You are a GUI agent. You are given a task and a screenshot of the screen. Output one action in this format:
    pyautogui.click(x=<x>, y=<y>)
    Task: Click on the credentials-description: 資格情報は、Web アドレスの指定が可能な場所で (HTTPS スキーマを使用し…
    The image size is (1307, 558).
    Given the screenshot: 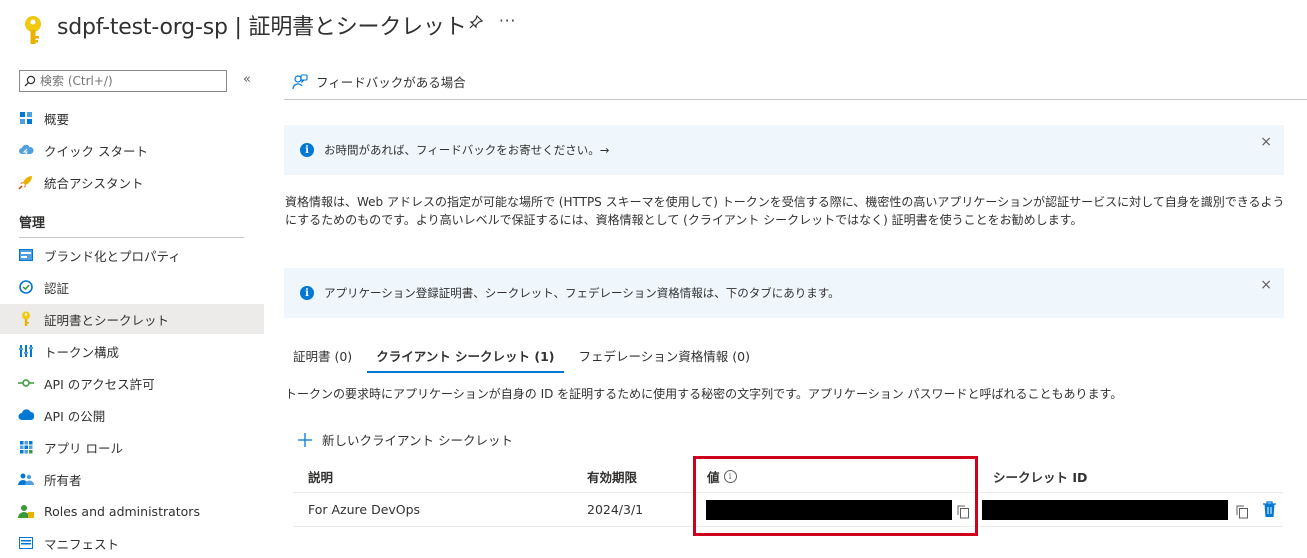 What is the action you would take?
    pyautogui.click(x=785, y=211)
    